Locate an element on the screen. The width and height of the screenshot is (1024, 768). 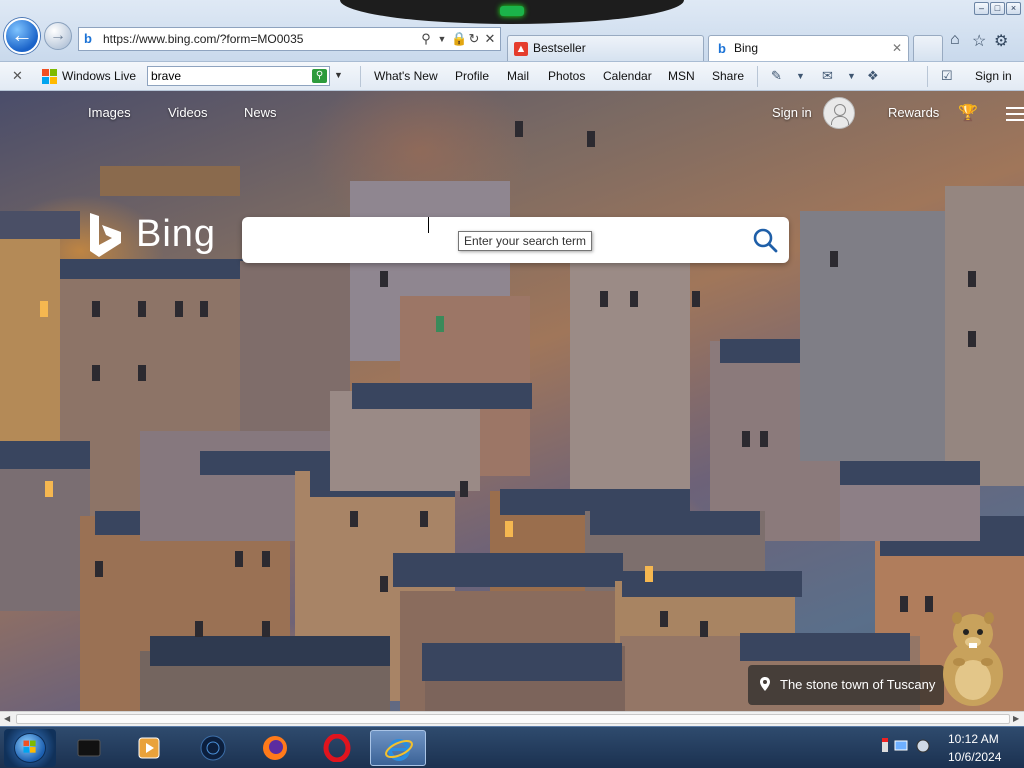
windows-orb-icon is located at coordinates (30, 748).